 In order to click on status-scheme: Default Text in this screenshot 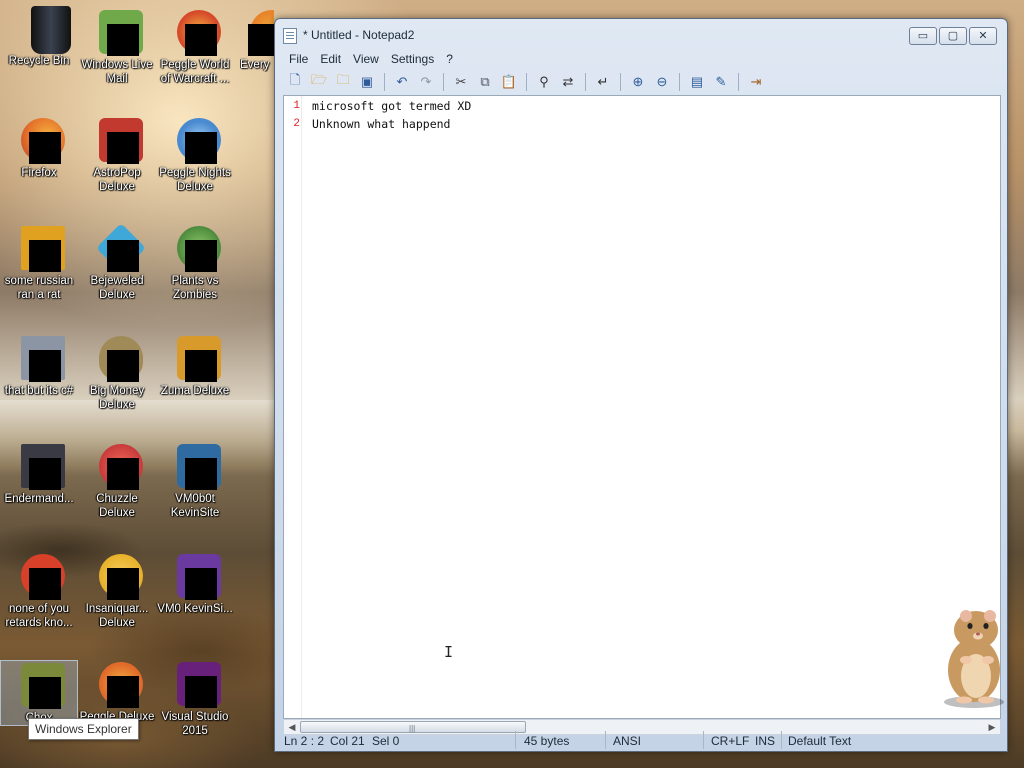, I will do `click(819, 741)`.